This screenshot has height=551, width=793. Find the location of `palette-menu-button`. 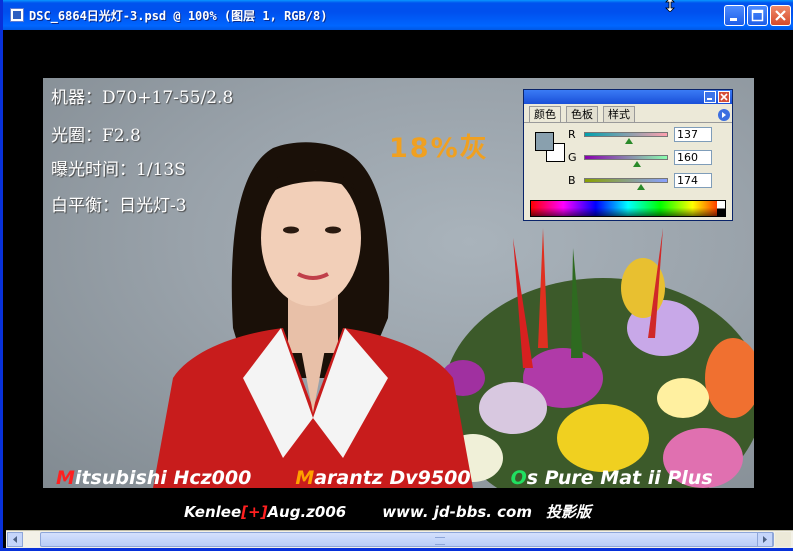

palette-menu-button is located at coordinates (724, 115).